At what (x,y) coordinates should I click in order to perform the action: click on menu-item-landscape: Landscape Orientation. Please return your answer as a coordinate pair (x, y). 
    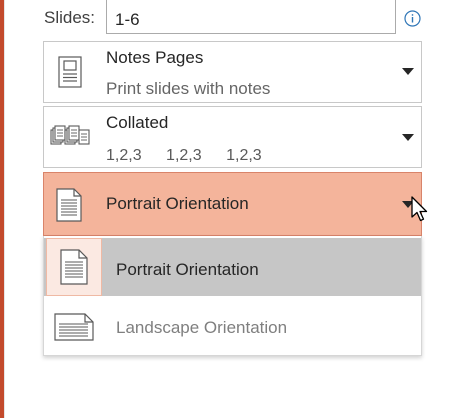
    Looking at the image, I should click on (232, 327).